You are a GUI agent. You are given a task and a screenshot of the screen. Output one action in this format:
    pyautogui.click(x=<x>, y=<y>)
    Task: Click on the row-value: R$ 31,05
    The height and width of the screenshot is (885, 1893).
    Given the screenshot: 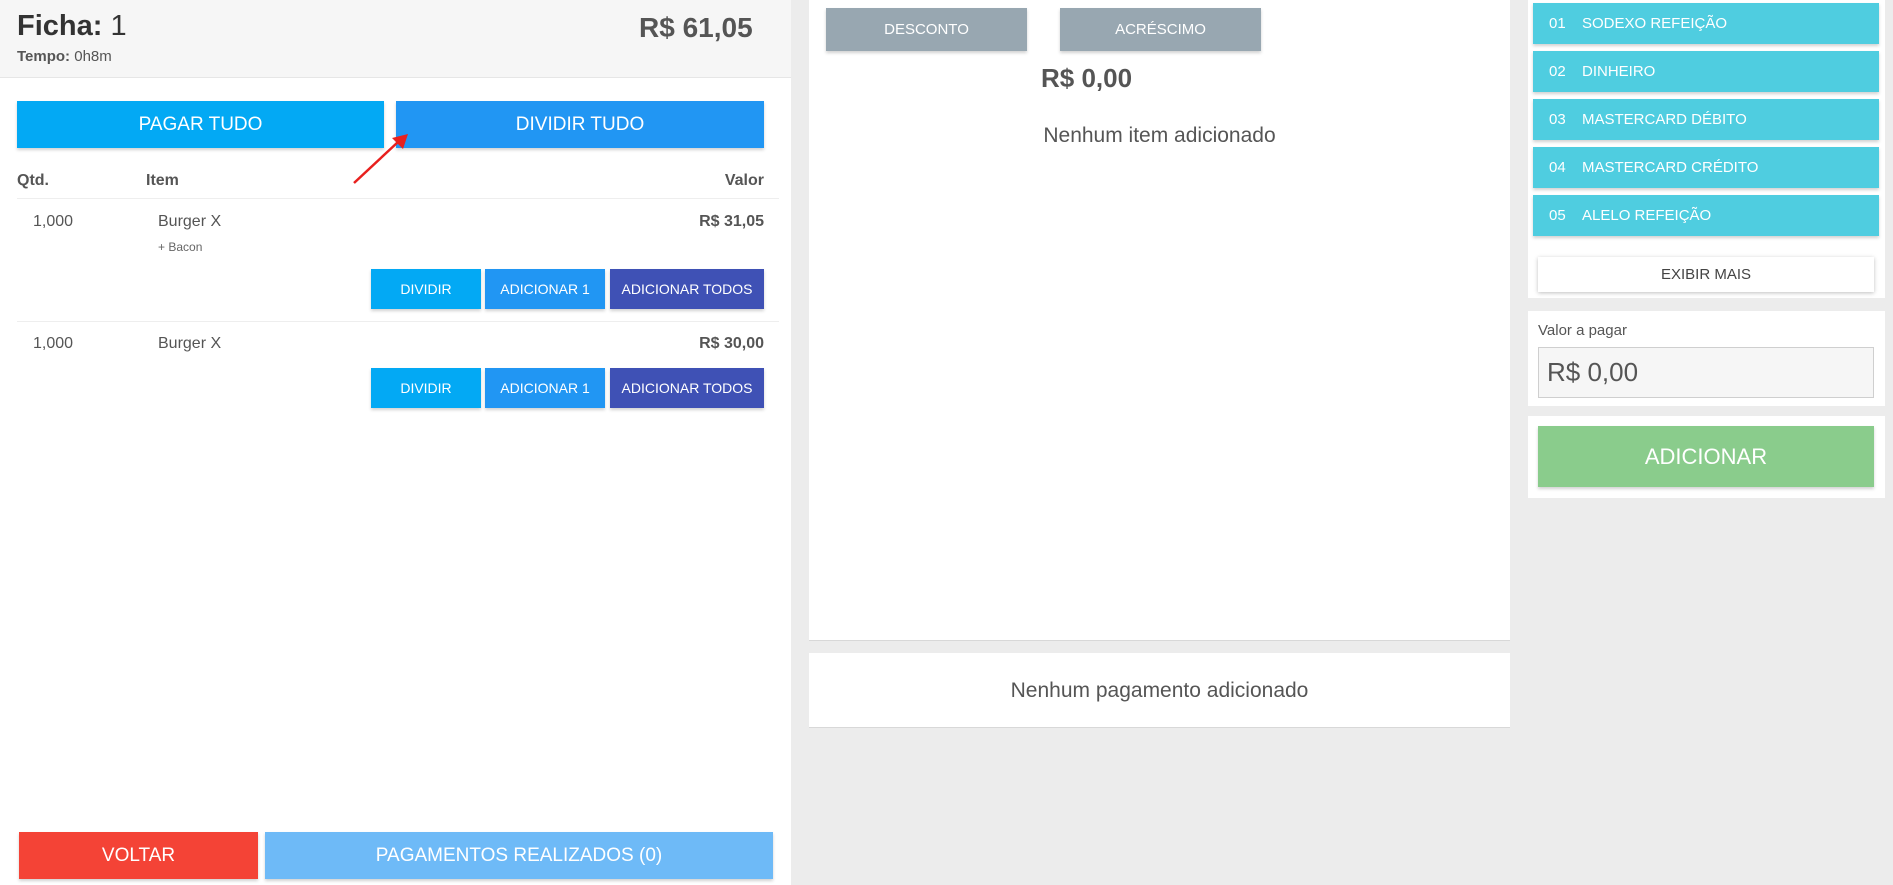 What is the action you would take?
    pyautogui.click(x=731, y=221)
    